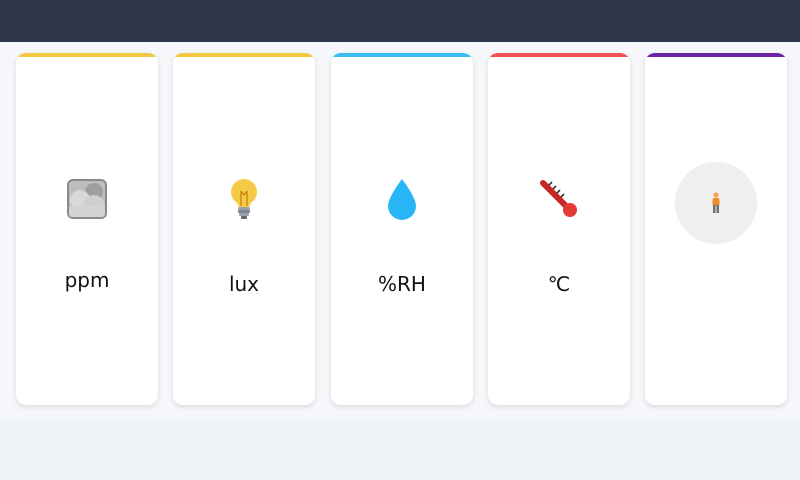 This screenshot has height=480, width=800. I want to click on cloud-air-quality-icon, so click(87, 199).